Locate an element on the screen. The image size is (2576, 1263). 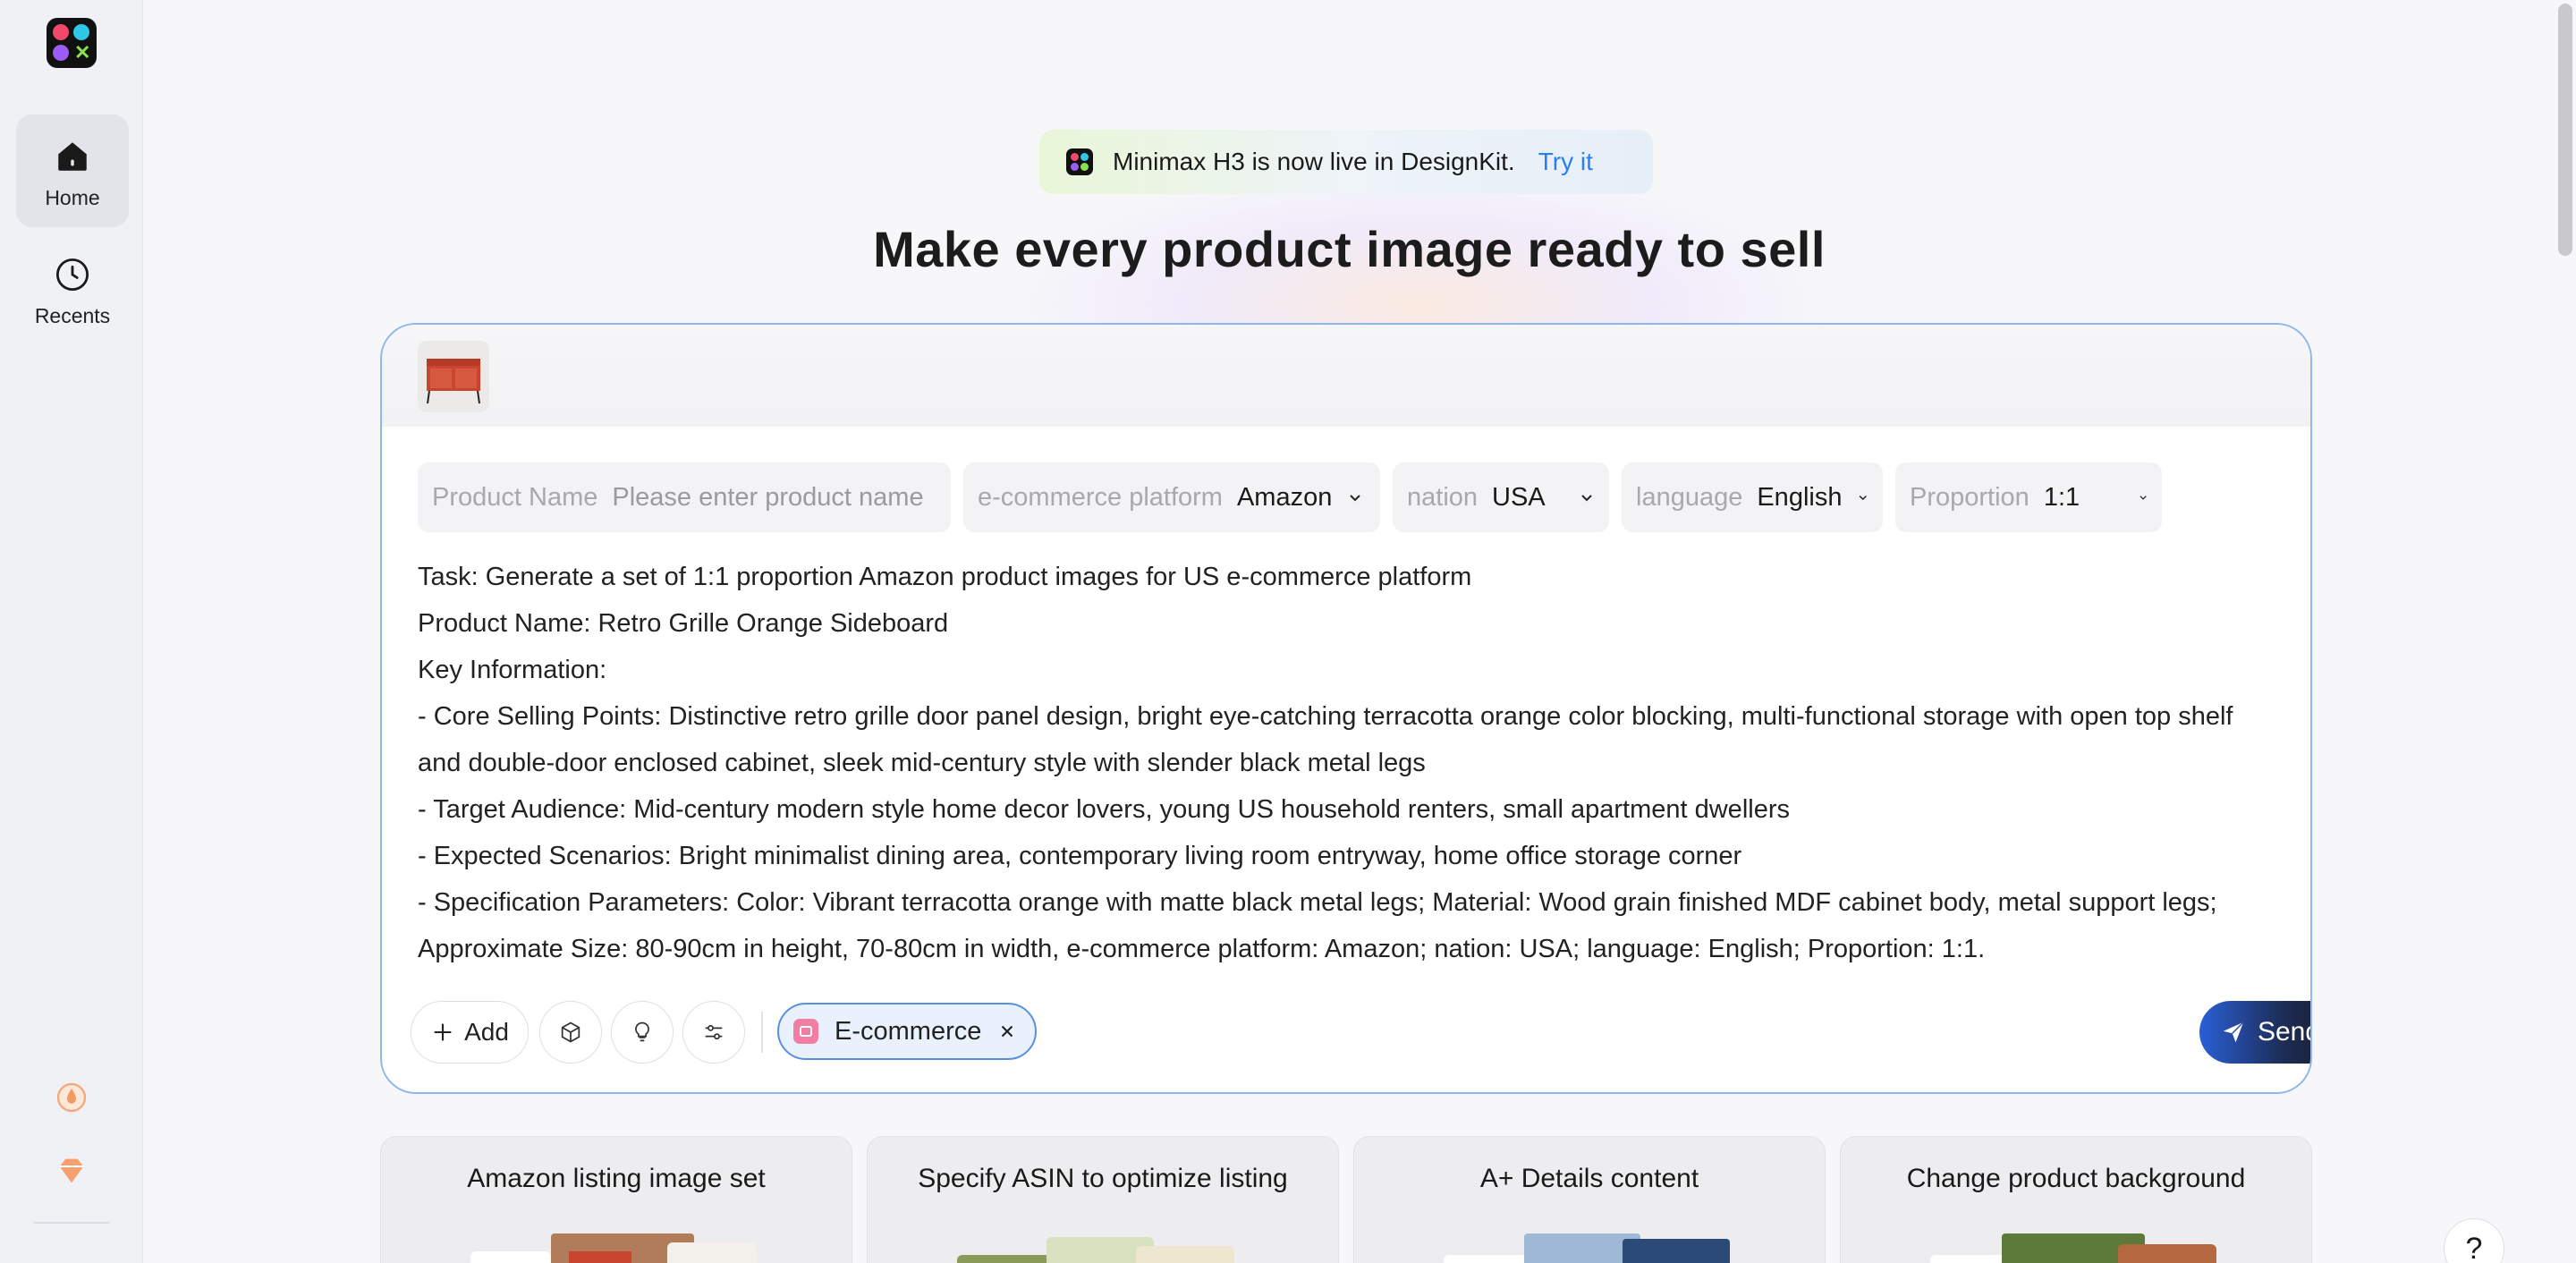
sidebar-item-label: Home is located at coordinates (72, 197).